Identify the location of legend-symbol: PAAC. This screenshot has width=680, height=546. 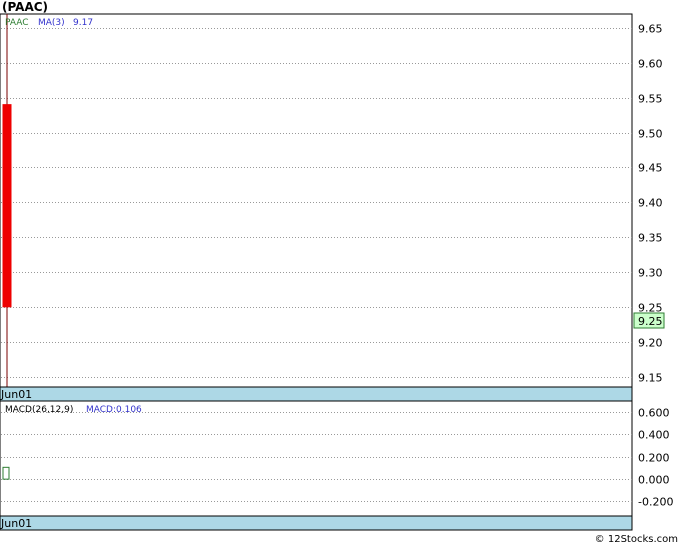
(17, 23).